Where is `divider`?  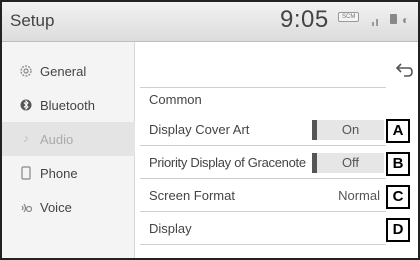
divider is located at coordinates (263, 87).